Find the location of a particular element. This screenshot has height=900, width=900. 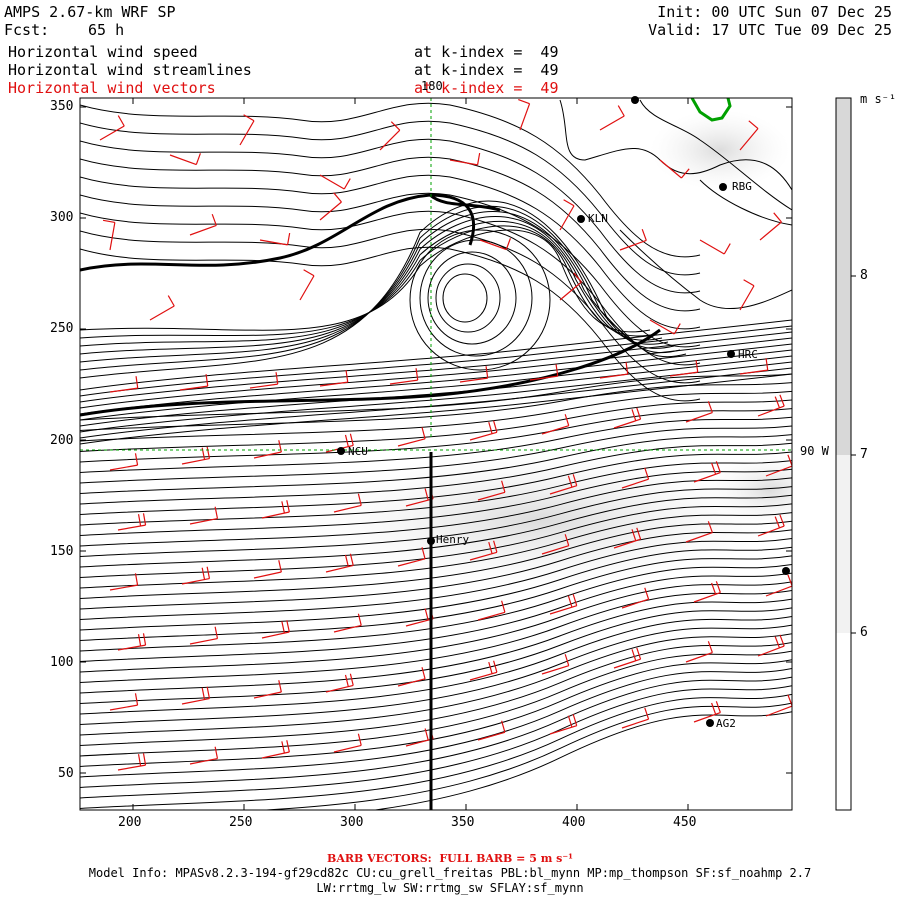

station-rbg is located at coordinates (723, 187).